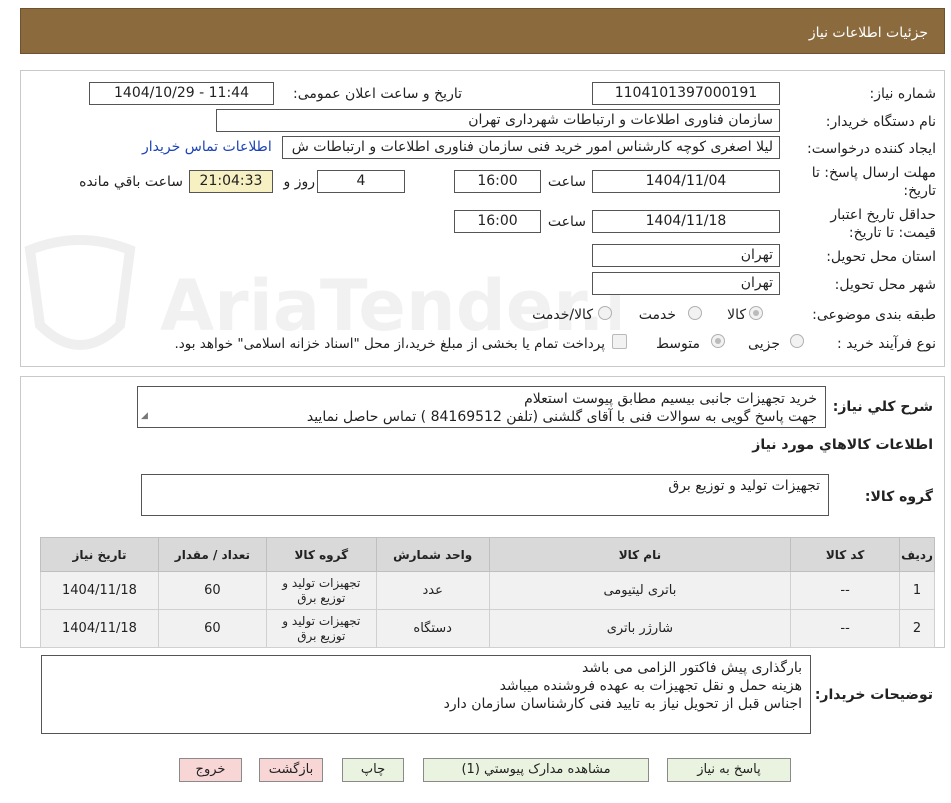 The height and width of the screenshot is (803, 951). I want to click on cell-unit: دستگاه, so click(432, 628).